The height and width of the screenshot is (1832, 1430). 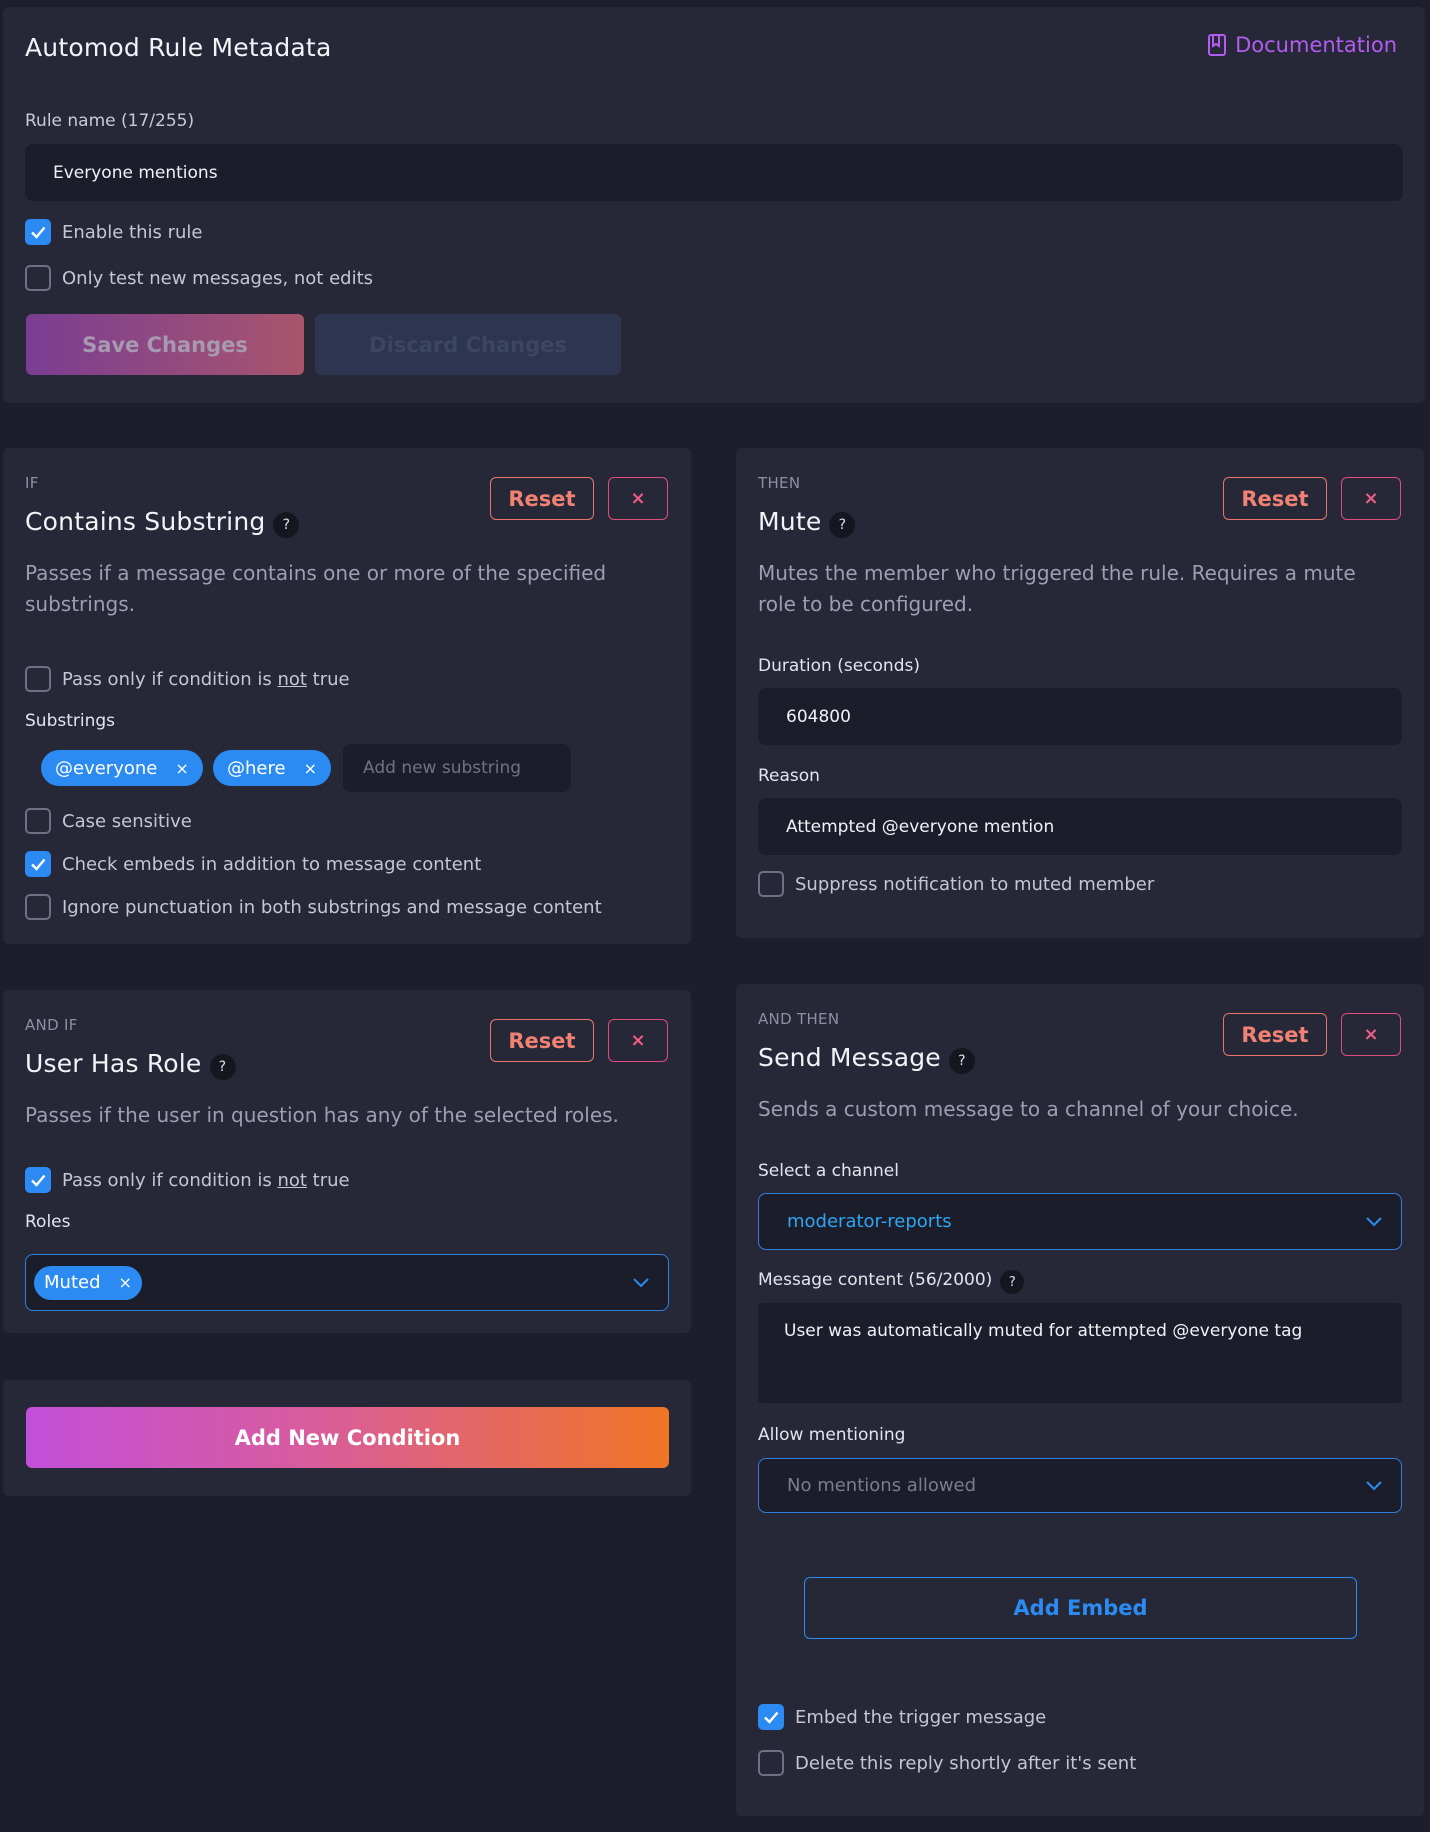 What do you see at coordinates (165, 344) in the screenshot?
I see `save-changes-button: Save Changes` at bounding box center [165, 344].